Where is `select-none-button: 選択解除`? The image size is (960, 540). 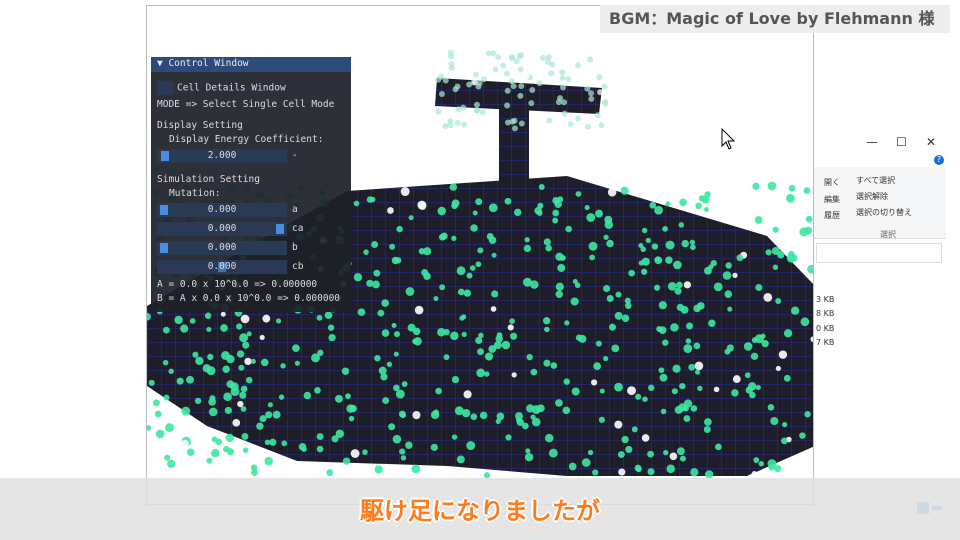
select-none-button: 選択解除 is located at coordinates (872, 196).